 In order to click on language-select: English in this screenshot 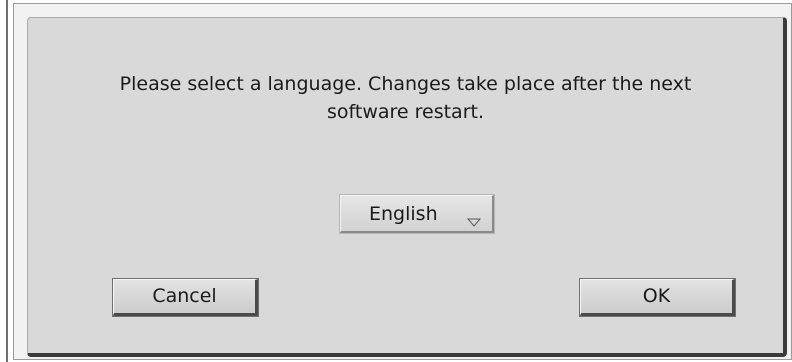, I will do `click(417, 214)`.